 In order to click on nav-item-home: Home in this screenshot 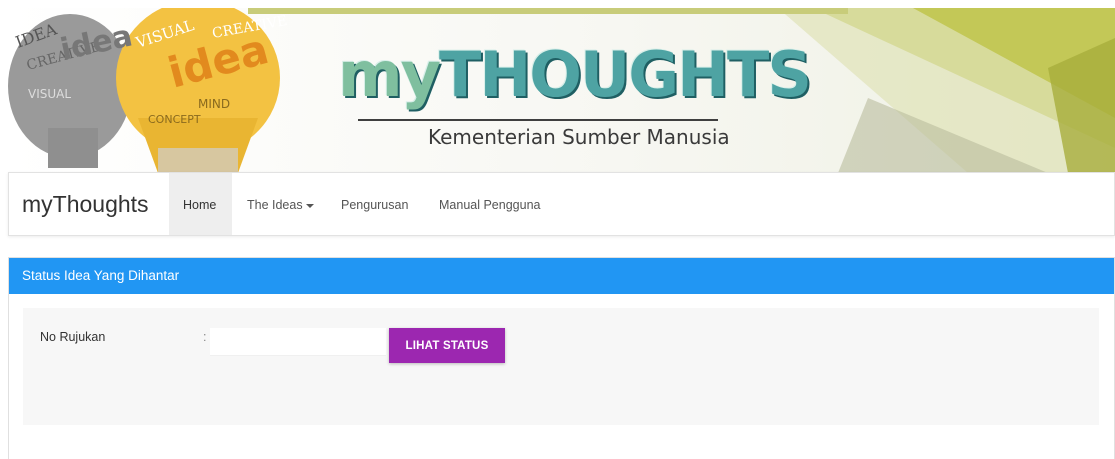, I will do `click(200, 204)`.